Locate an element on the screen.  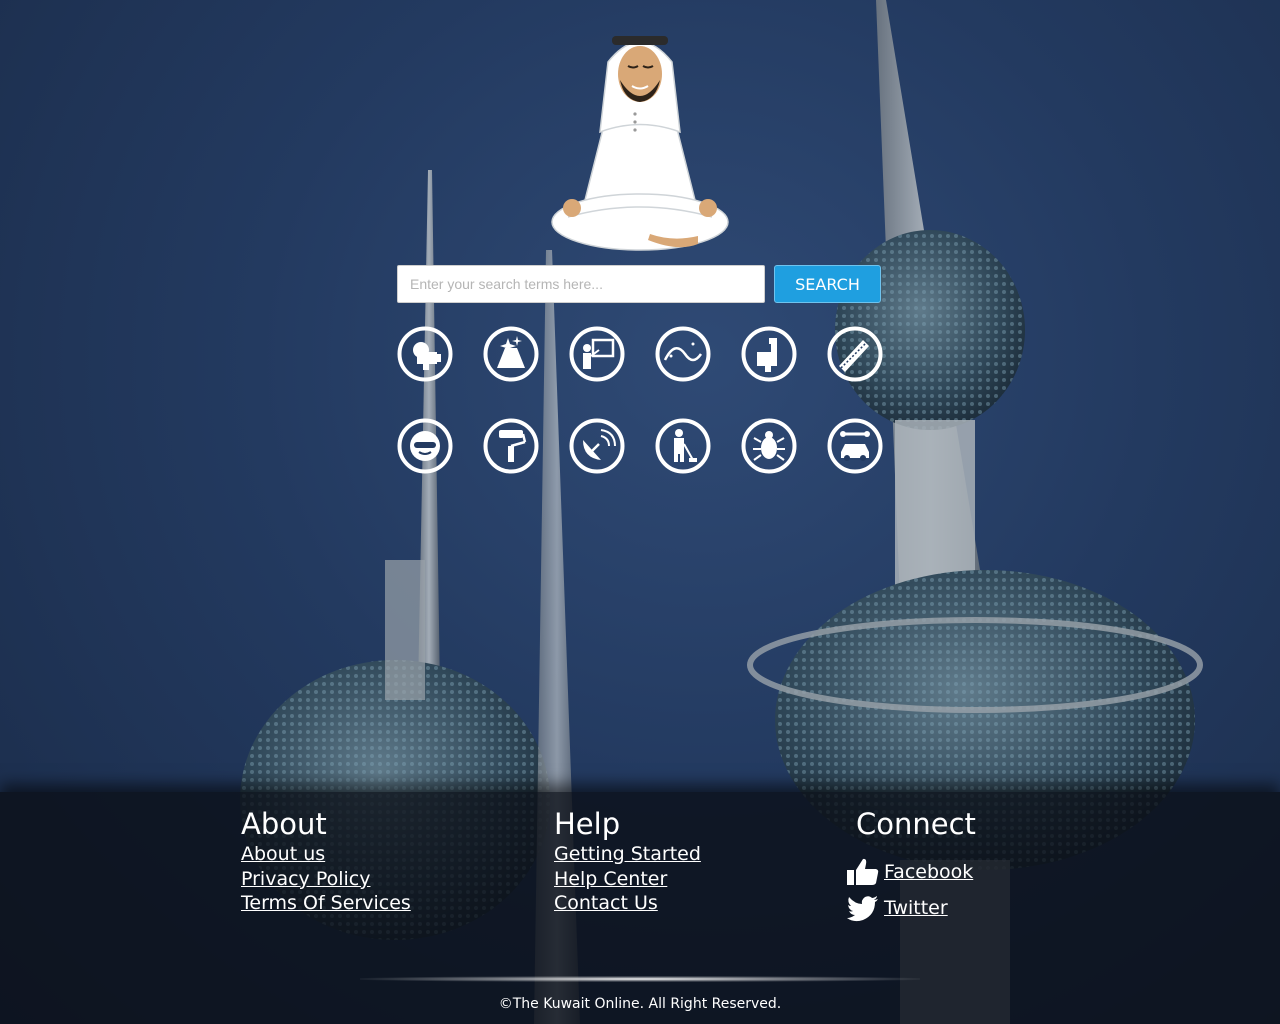
search-button: SEARCH is located at coordinates (827, 284).